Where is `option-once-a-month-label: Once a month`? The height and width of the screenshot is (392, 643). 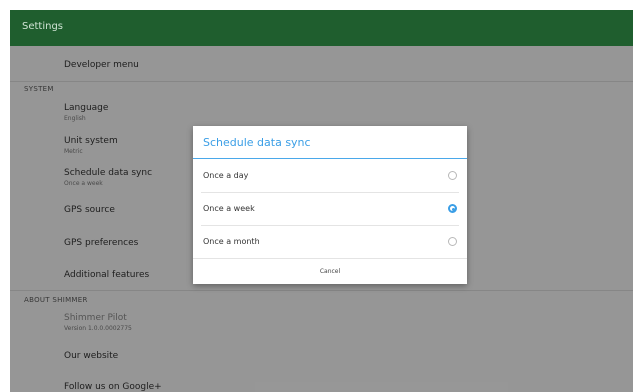
option-once-a-month-label: Once a month is located at coordinates (231, 241).